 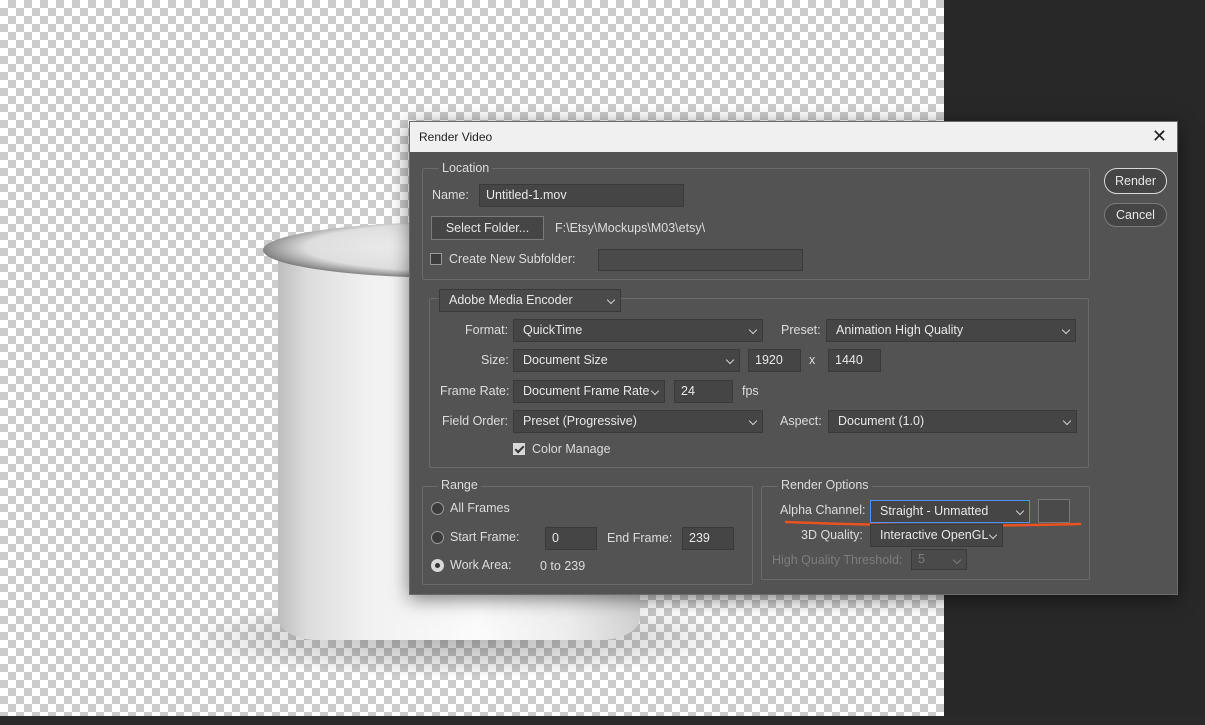 I want to click on hq-threshold-select: 5, so click(x=939, y=559).